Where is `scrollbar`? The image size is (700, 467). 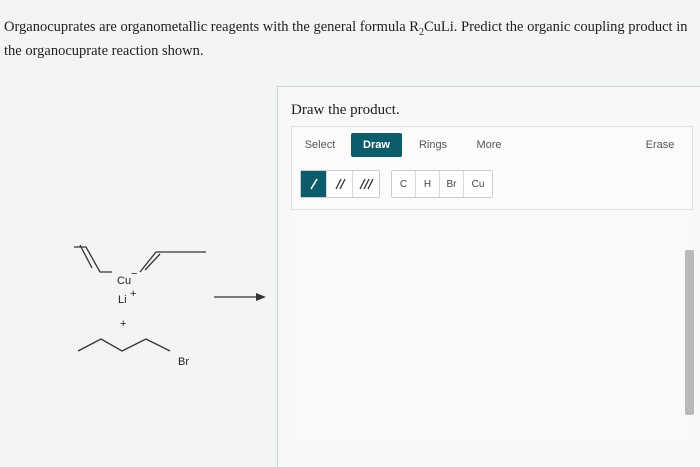
scrollbar is located at coordinates (689, 332).